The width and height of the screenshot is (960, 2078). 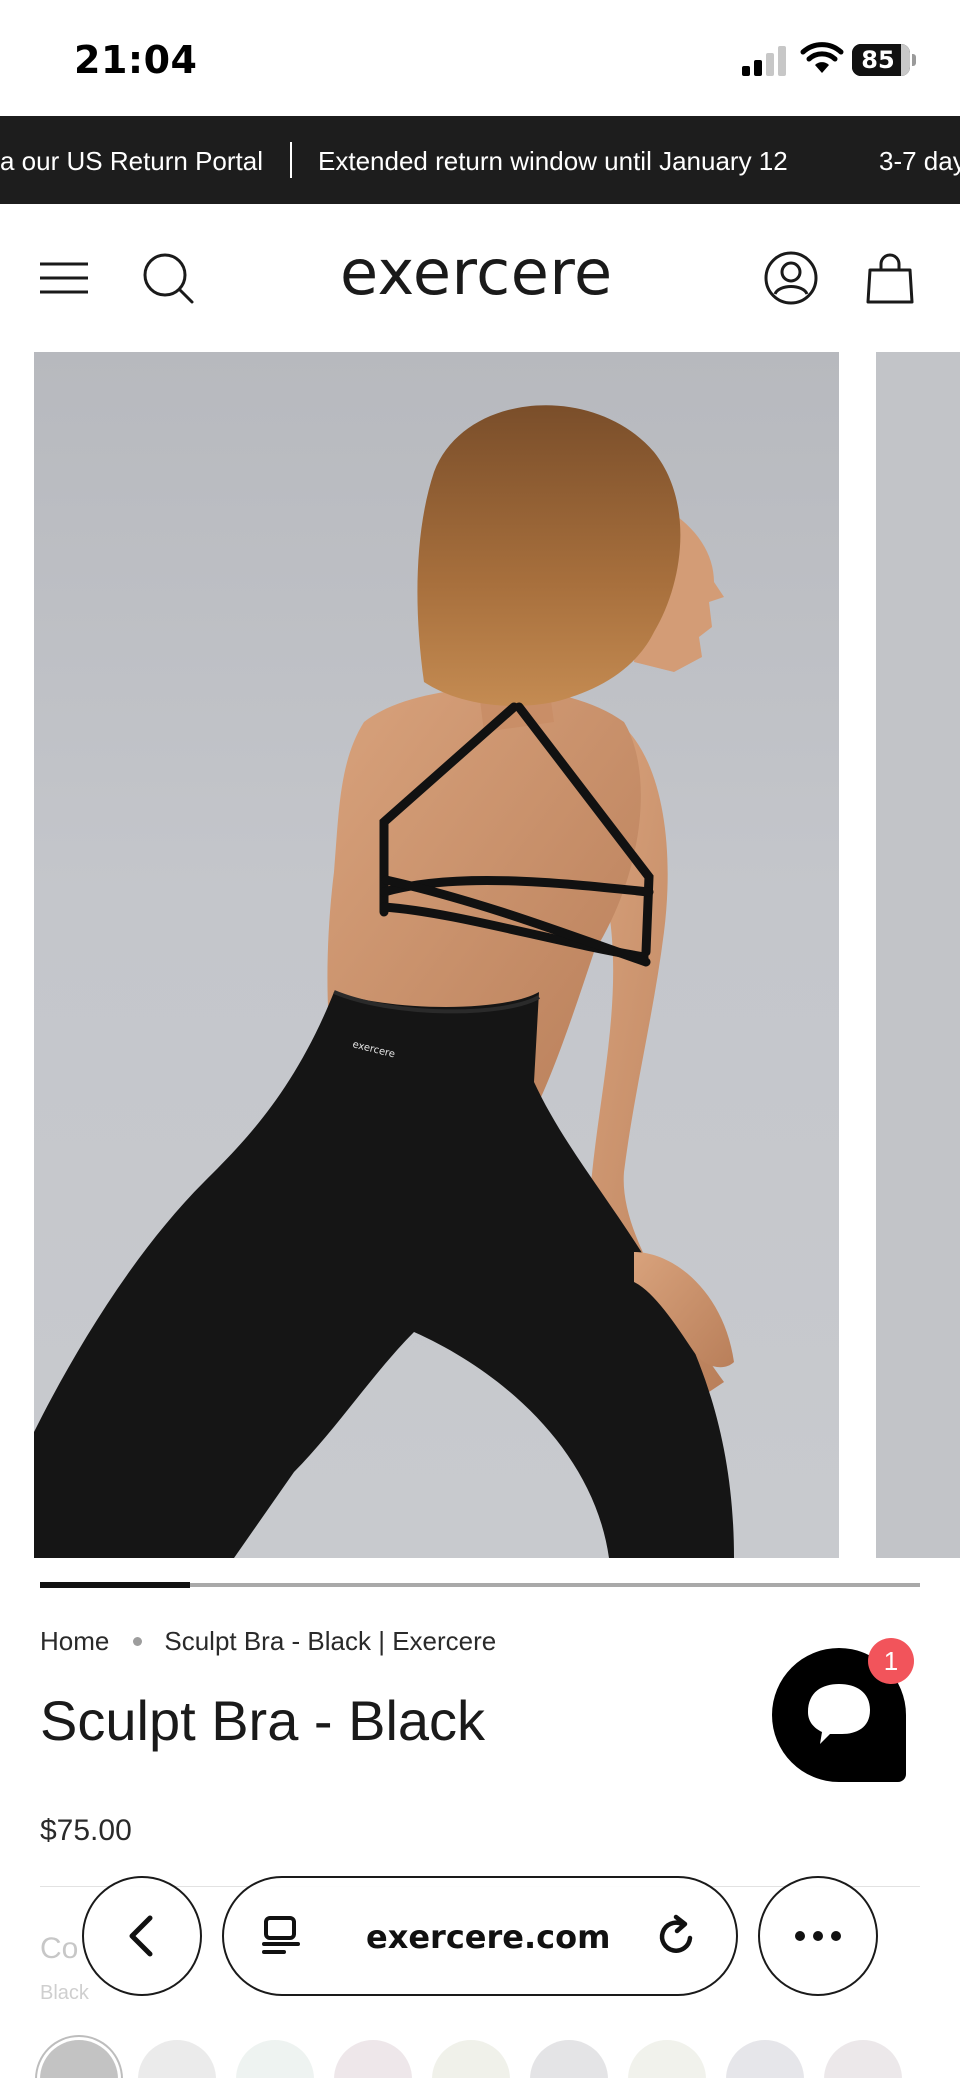 What do you see at coordinates (822, 57) in the screenshot?
I see `wifi-icon` at bounding box center [822, 57].